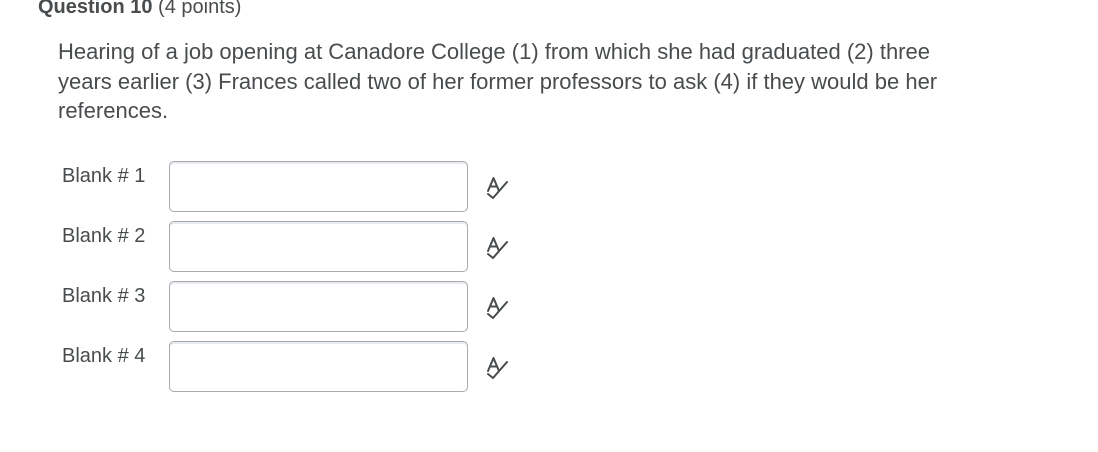  I want to click on question-header: Question 10 (4 points), so click(139, 10).